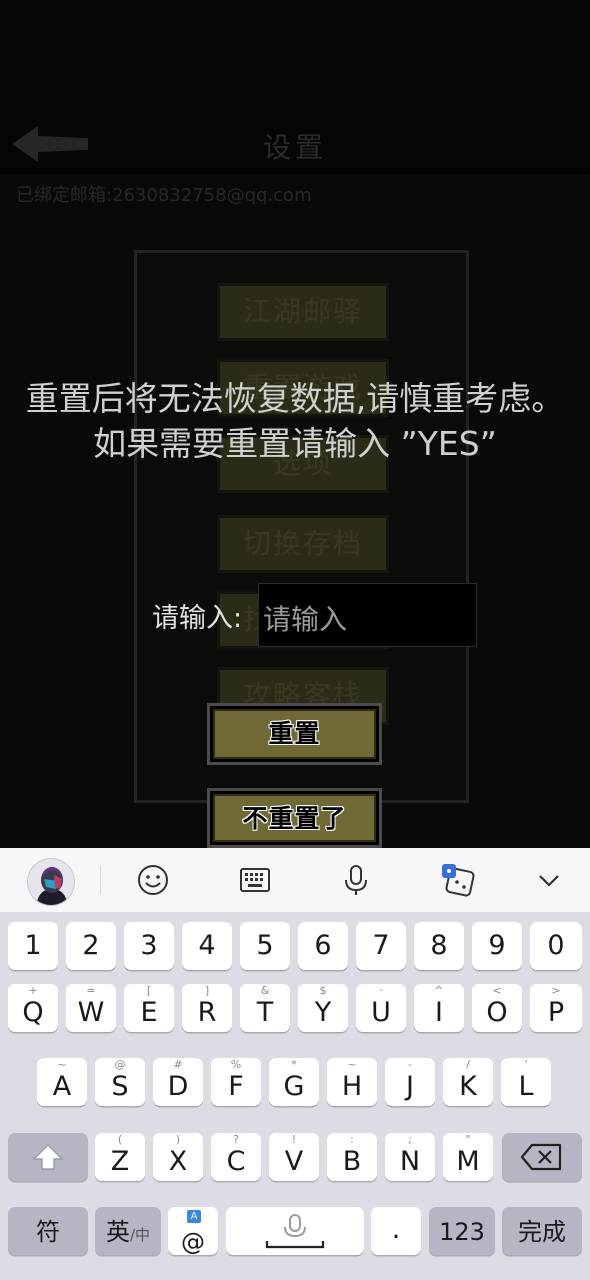  Describe the element at coordinates (178, 1161) in the screenshot. I see `key-label: X` at that location.